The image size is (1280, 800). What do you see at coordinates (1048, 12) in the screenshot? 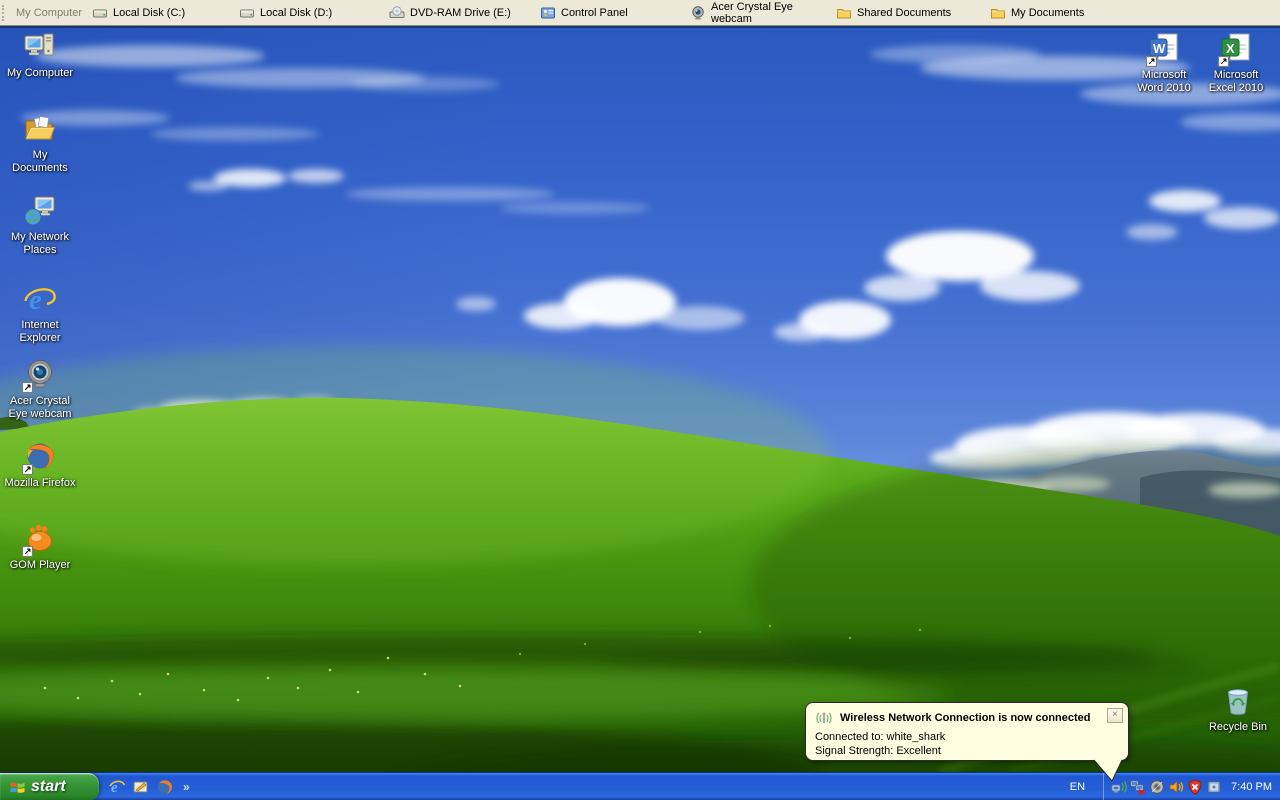
I see `toolbar-item-label: My Documents` at bounding box center [1048, 12].